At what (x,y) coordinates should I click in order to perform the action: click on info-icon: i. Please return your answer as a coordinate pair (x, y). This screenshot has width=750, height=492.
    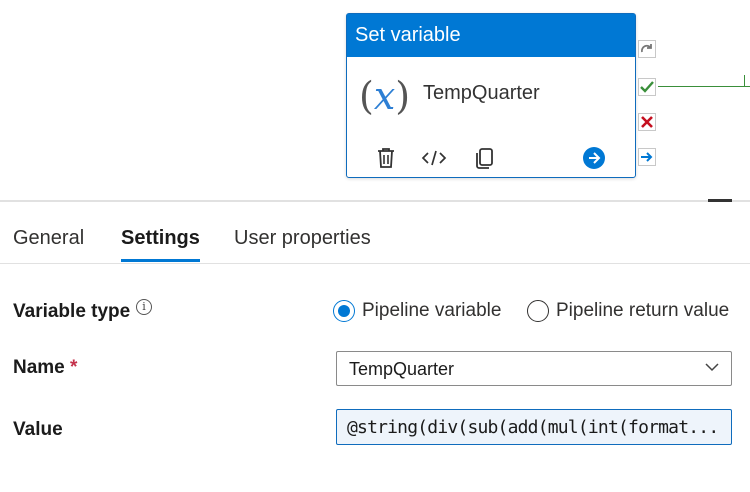
    Looking at the image, I should click on (144, 307).